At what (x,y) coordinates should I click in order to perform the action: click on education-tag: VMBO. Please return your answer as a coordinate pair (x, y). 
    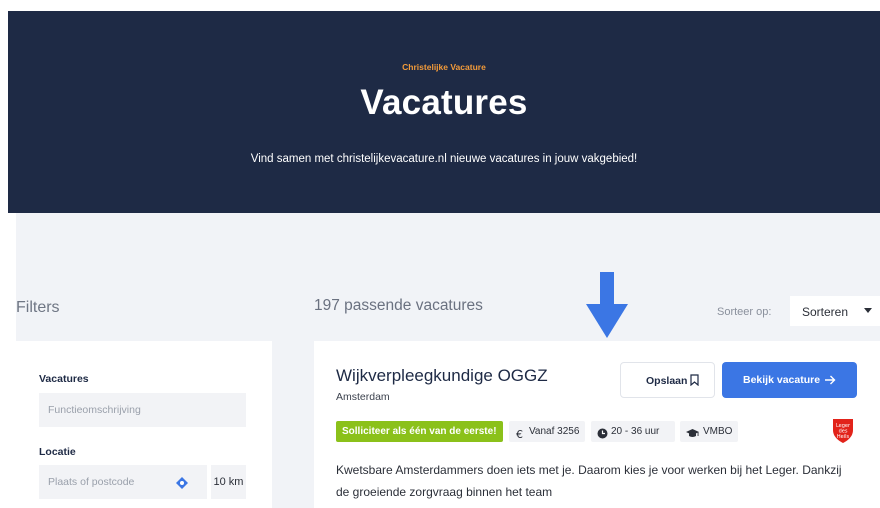
    Looking at the image, I should click on (709, 431).